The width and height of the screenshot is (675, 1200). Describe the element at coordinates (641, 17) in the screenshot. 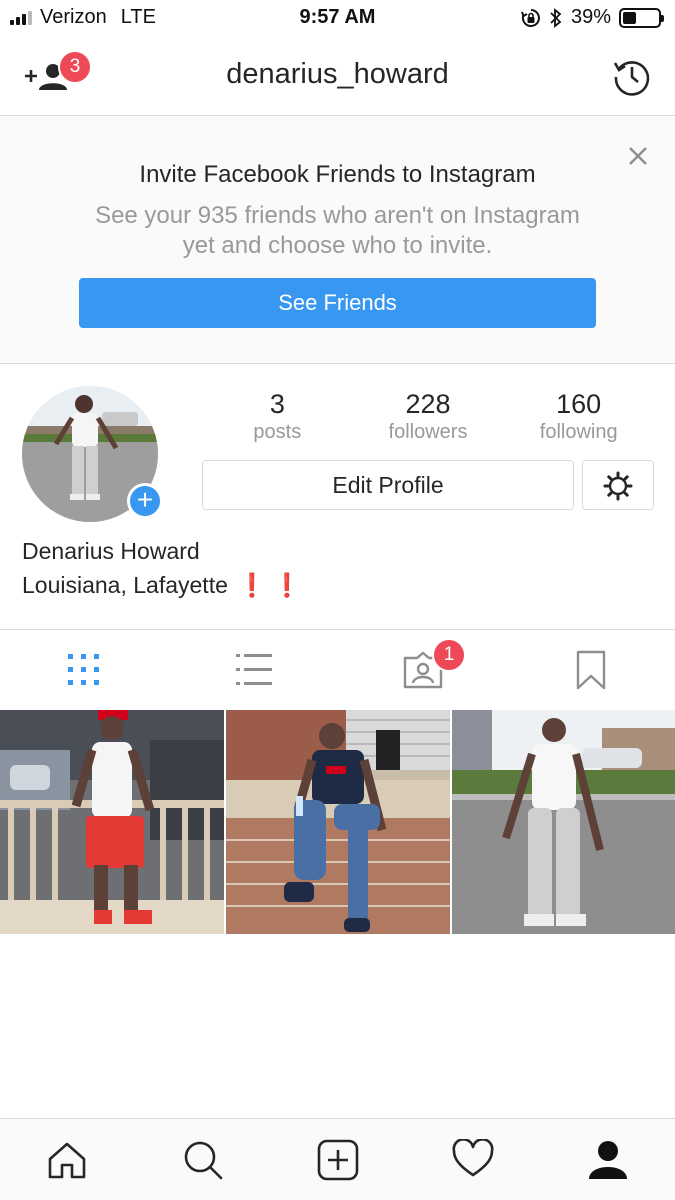

I see `battery-icon` at that location.